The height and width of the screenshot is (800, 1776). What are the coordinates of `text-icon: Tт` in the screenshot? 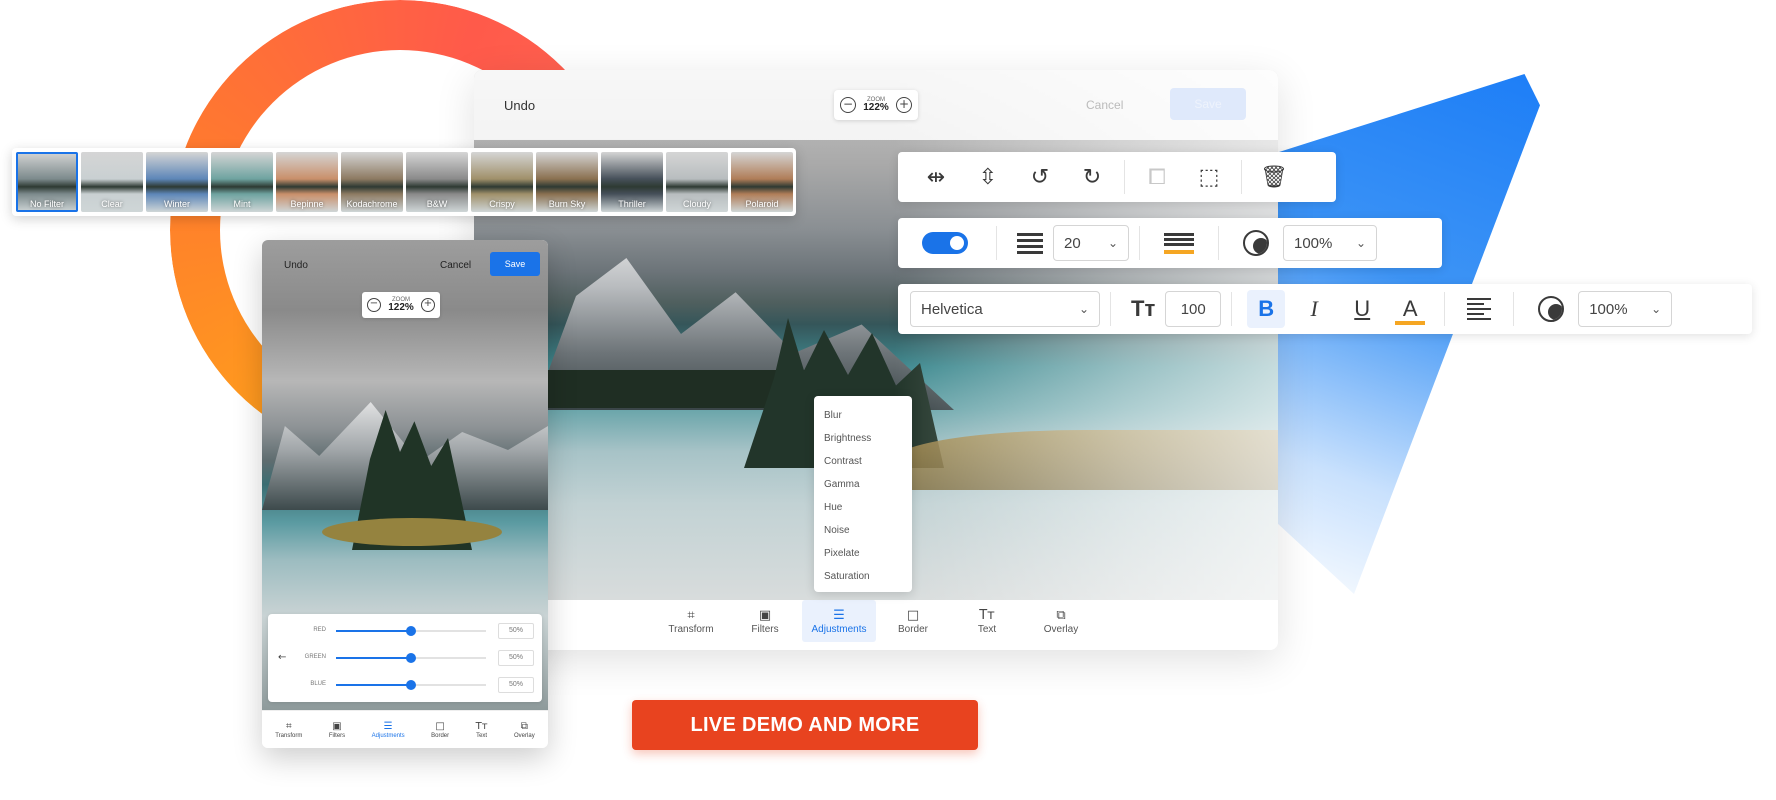 It's located at (987, 615).